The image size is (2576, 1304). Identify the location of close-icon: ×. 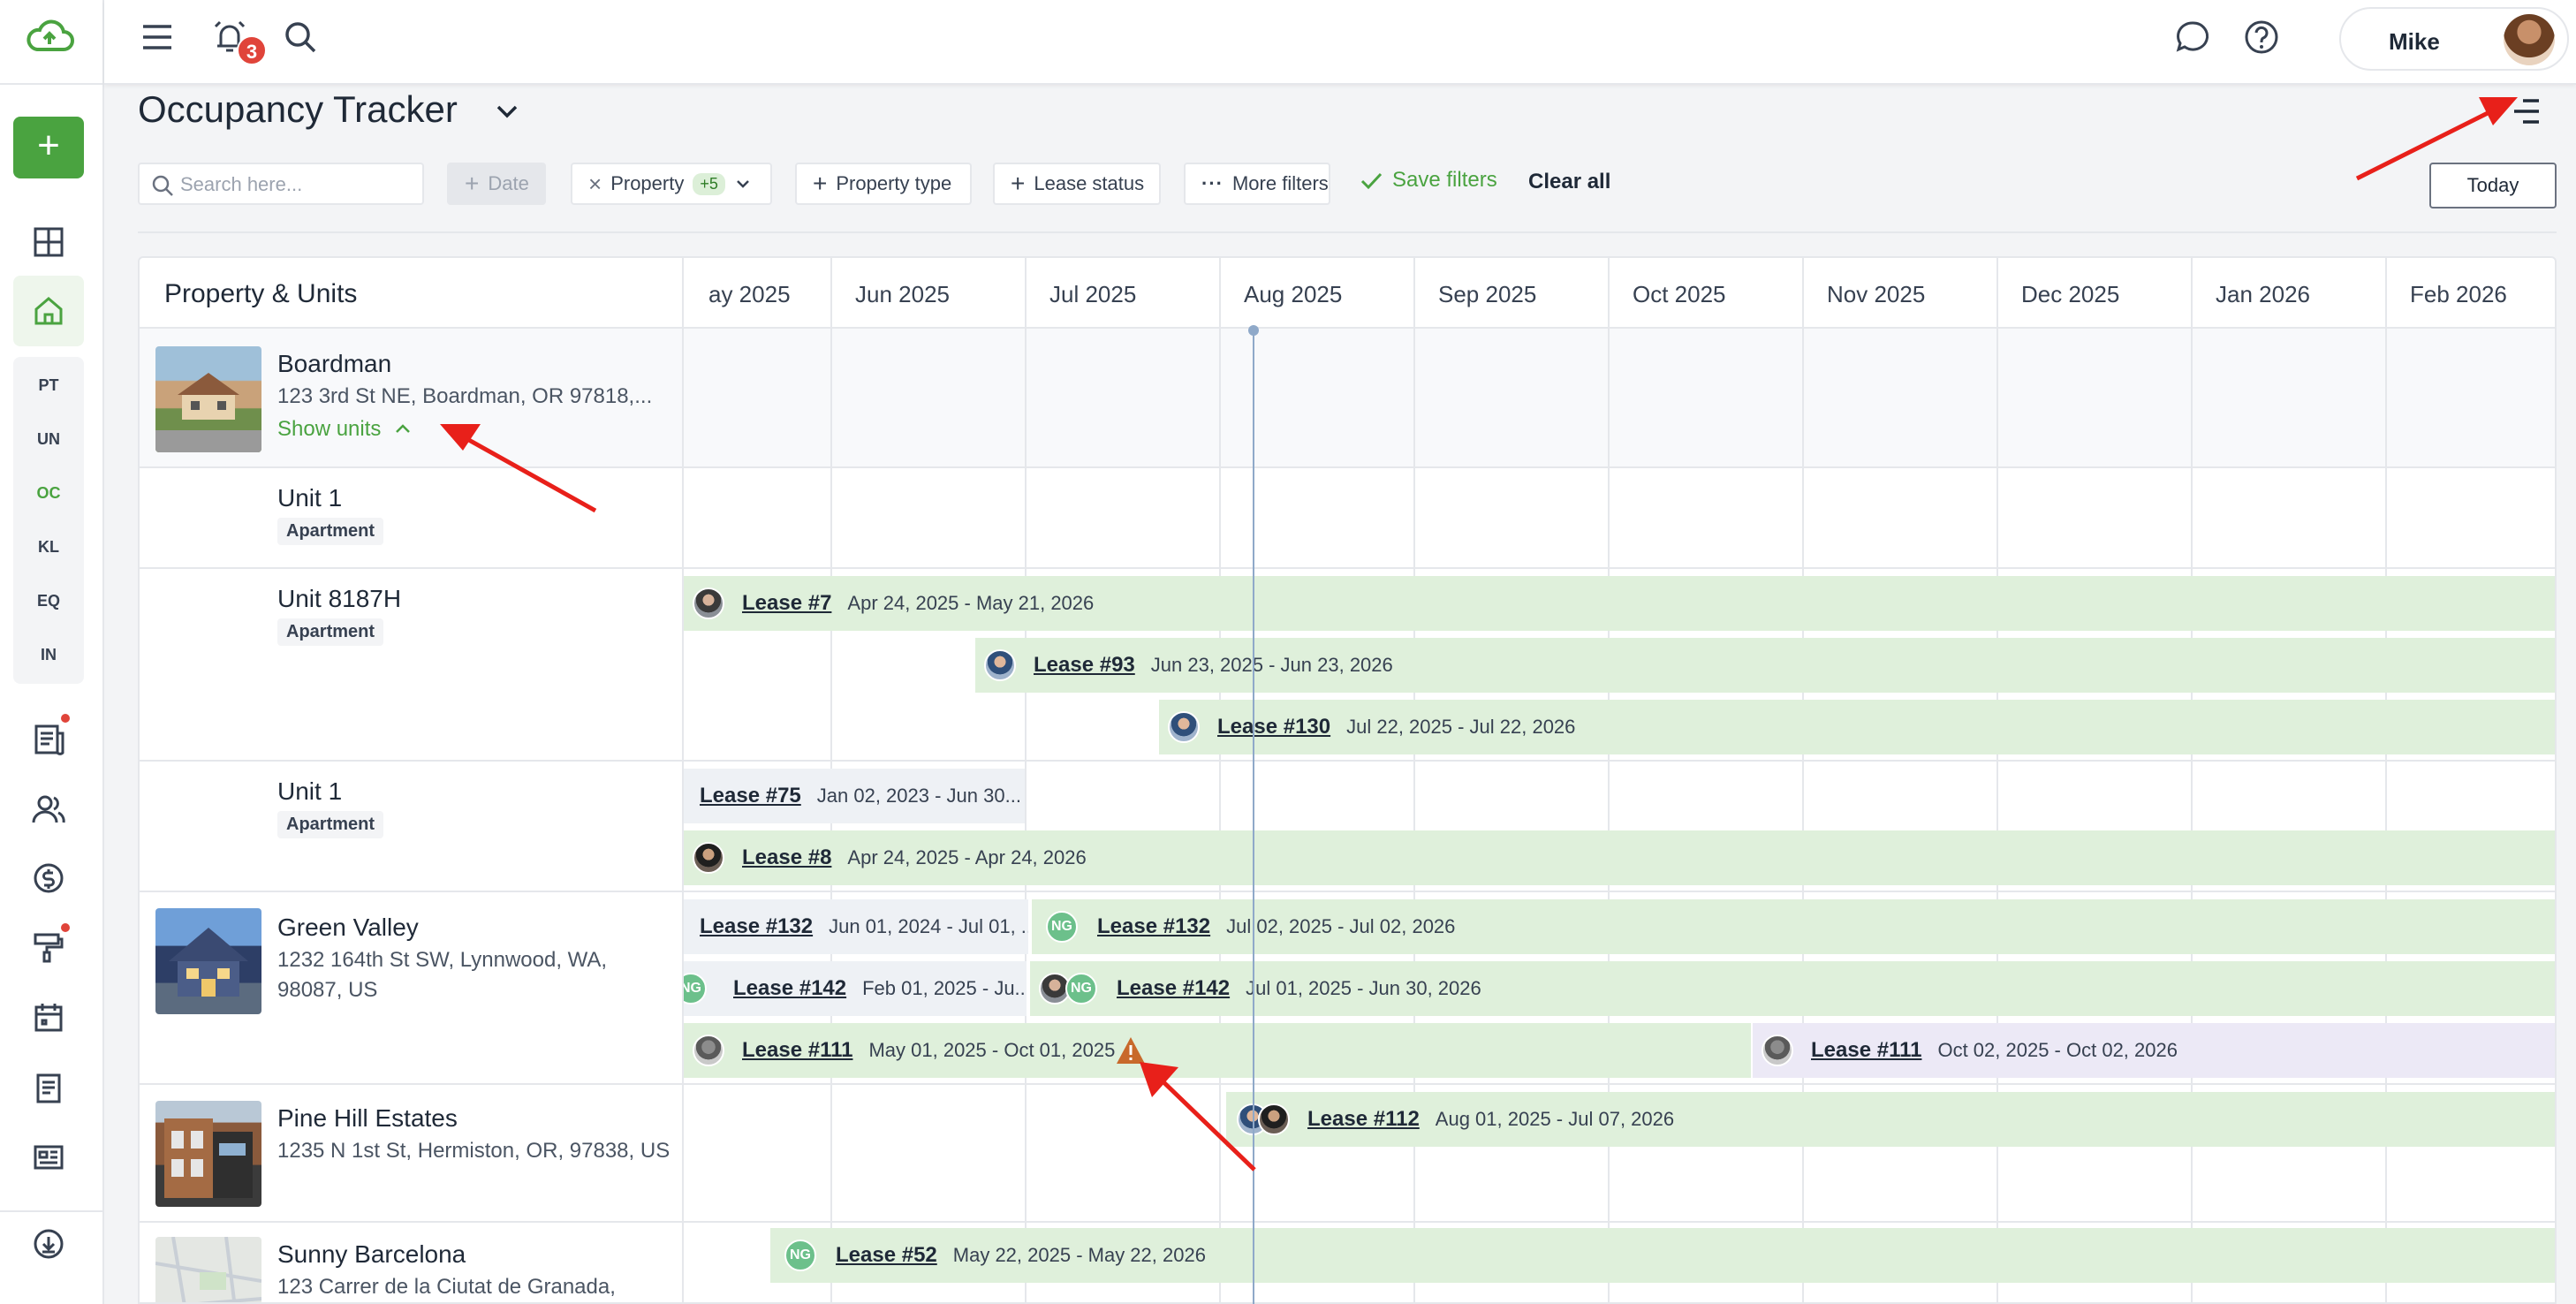
(595, 184).